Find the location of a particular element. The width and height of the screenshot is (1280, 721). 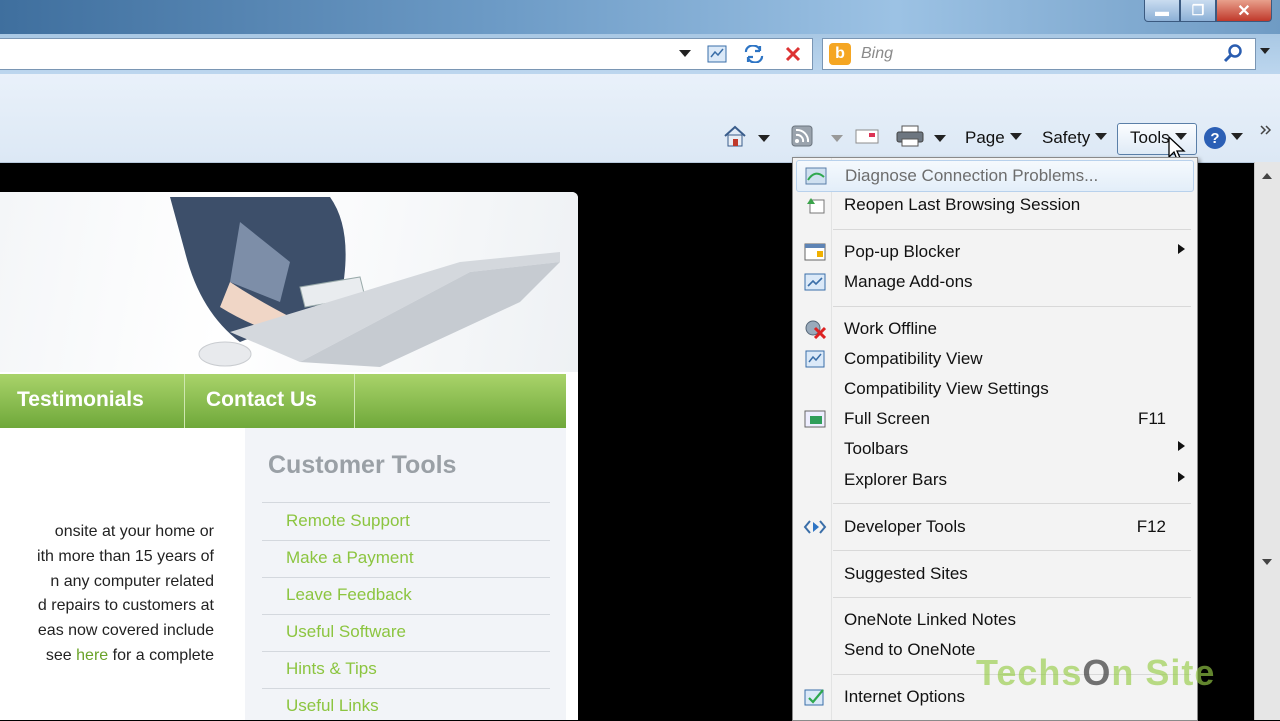

submenu-arrow-icon is located at coordinates (1181, 478).